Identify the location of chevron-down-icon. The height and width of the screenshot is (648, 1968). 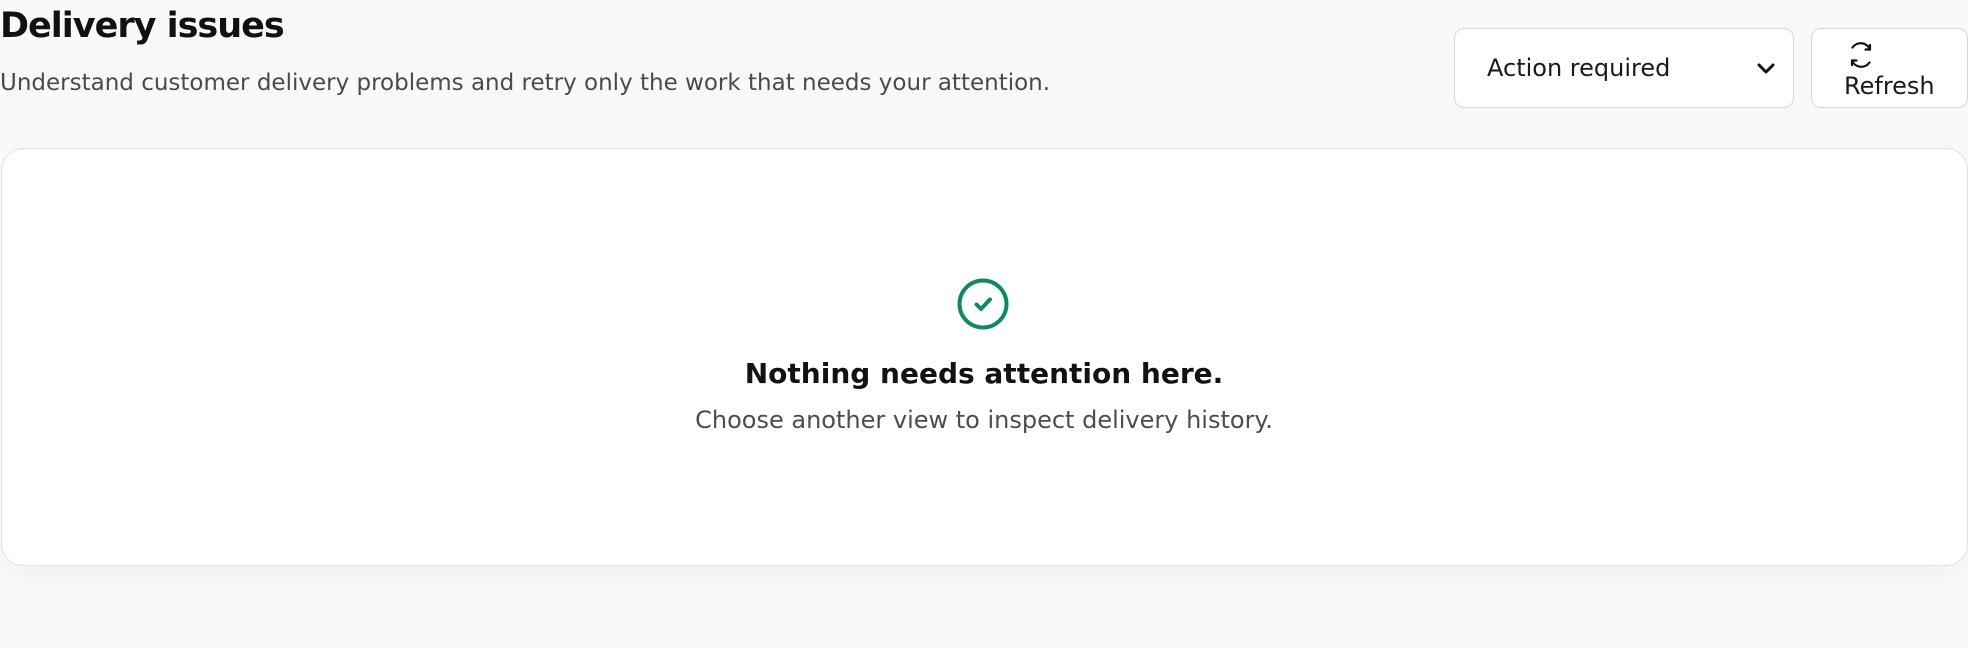
(1766, 68).